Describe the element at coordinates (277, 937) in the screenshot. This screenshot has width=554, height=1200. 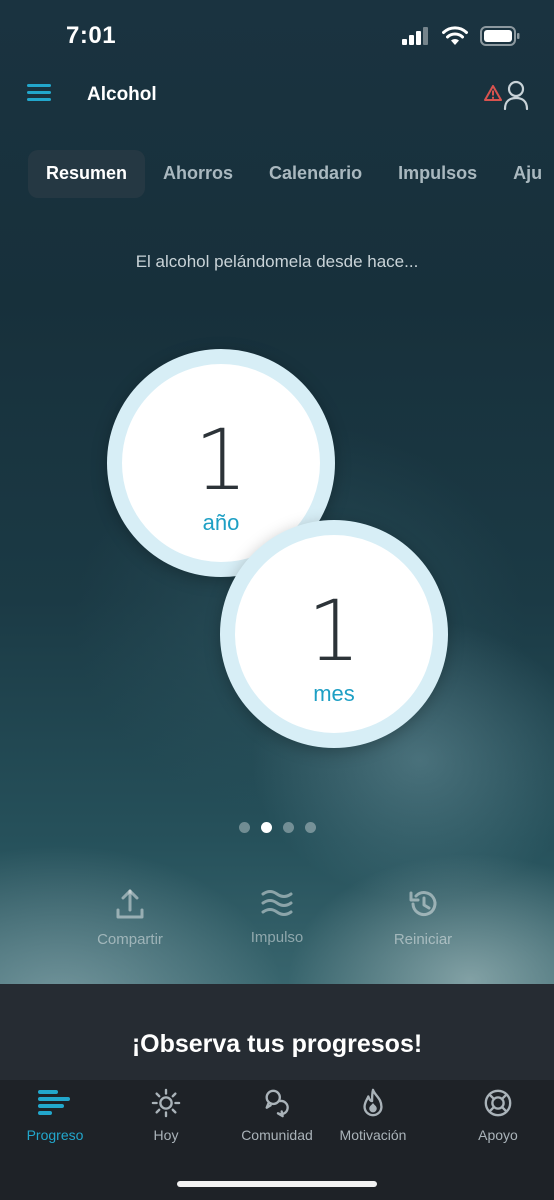
I see `urge-label: Impulso` at that location.